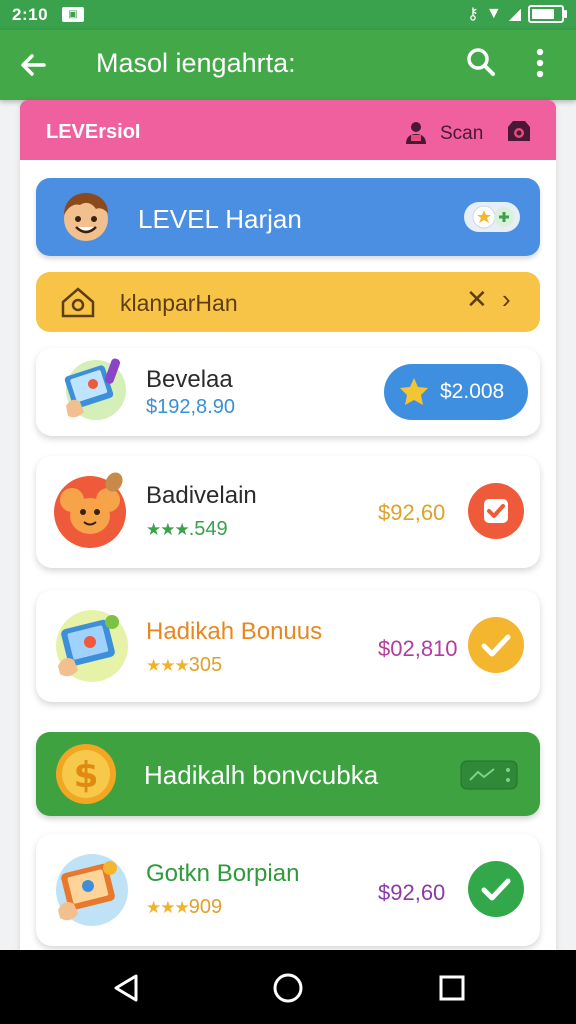 The width and height of the screenshot is (576, 1024). Describe the element at coordinates (416, 132) in the screenshot. I see `person-icon` at that location.